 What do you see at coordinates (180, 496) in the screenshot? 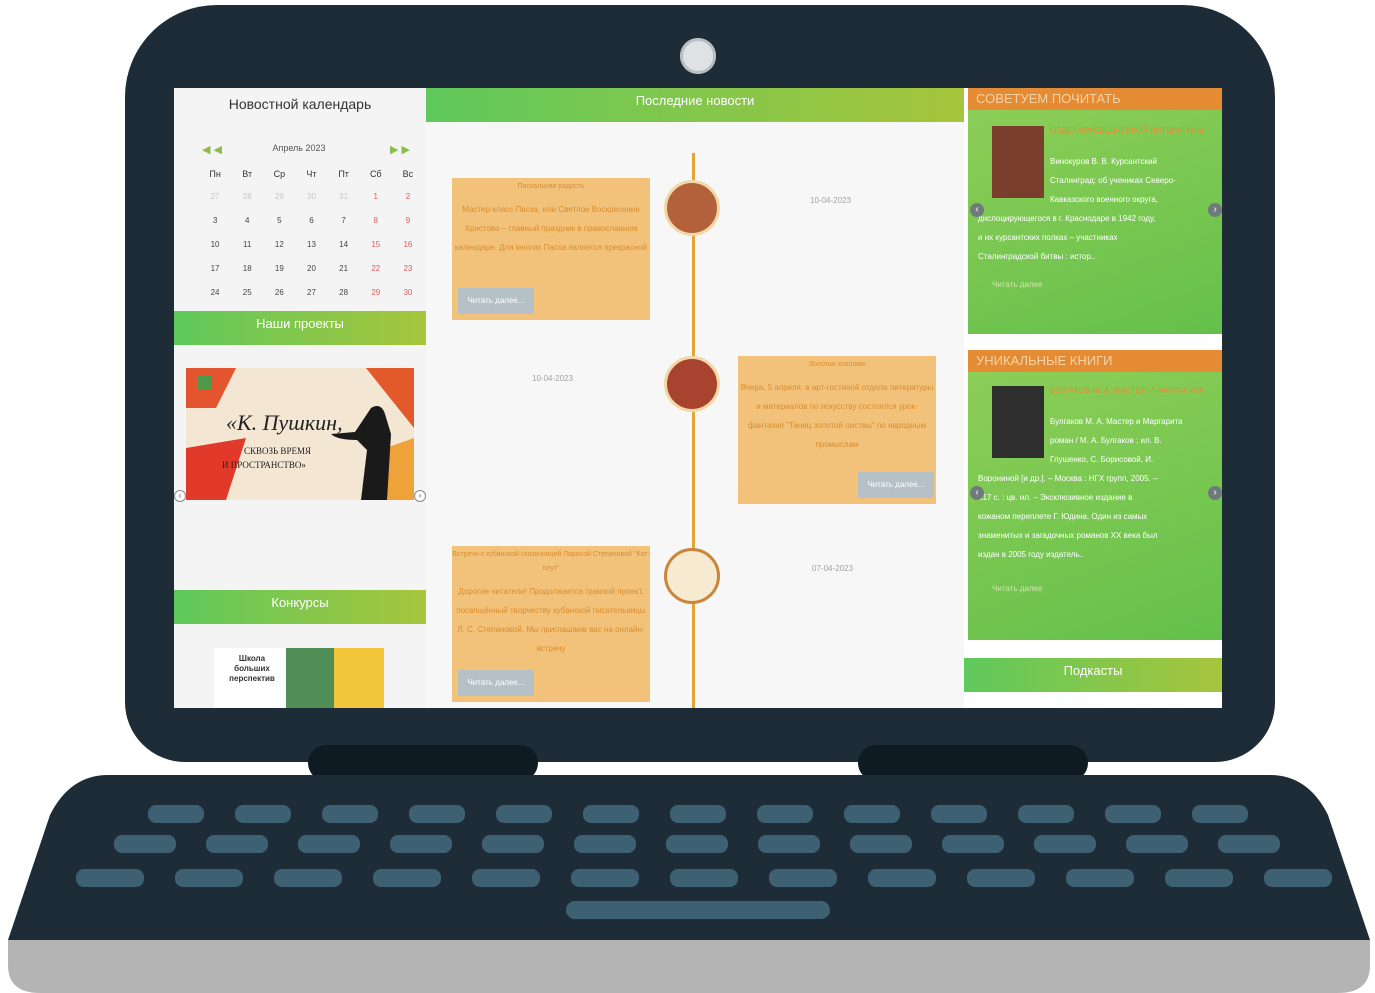
I see `projects-prev-arrow: ‹` at bounding box center [180, 496].